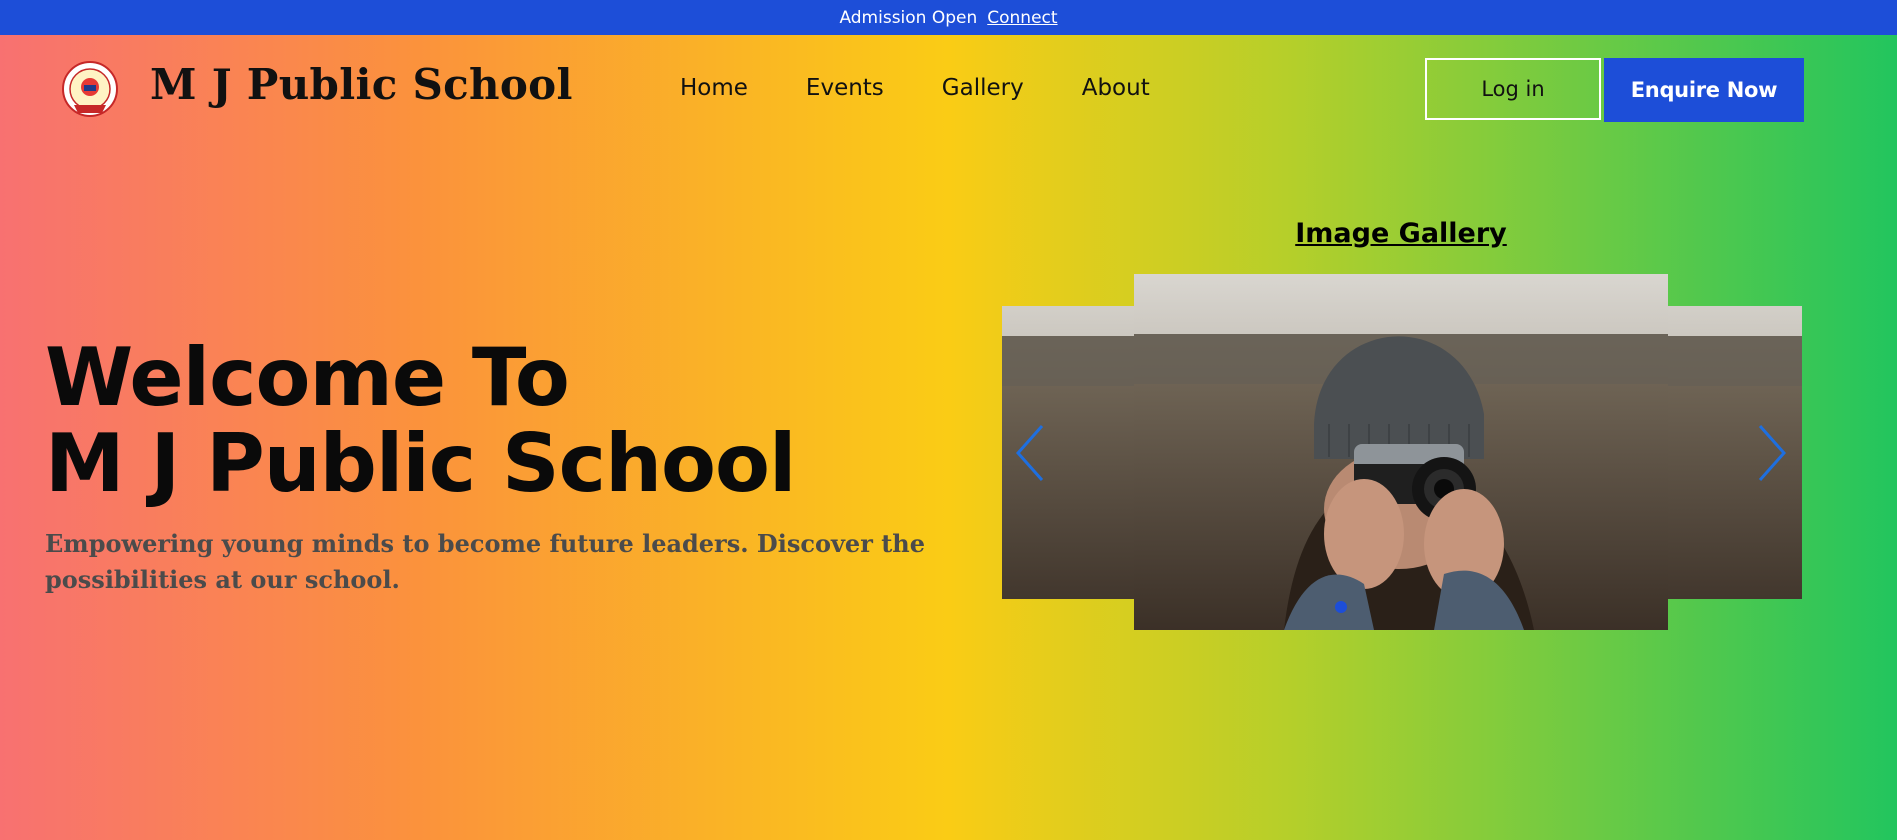  What do you see at coordinates (1401, 233) in the screenshot?
I see `gallery-title: Image Gallery` at bounding box center [1401, 233].